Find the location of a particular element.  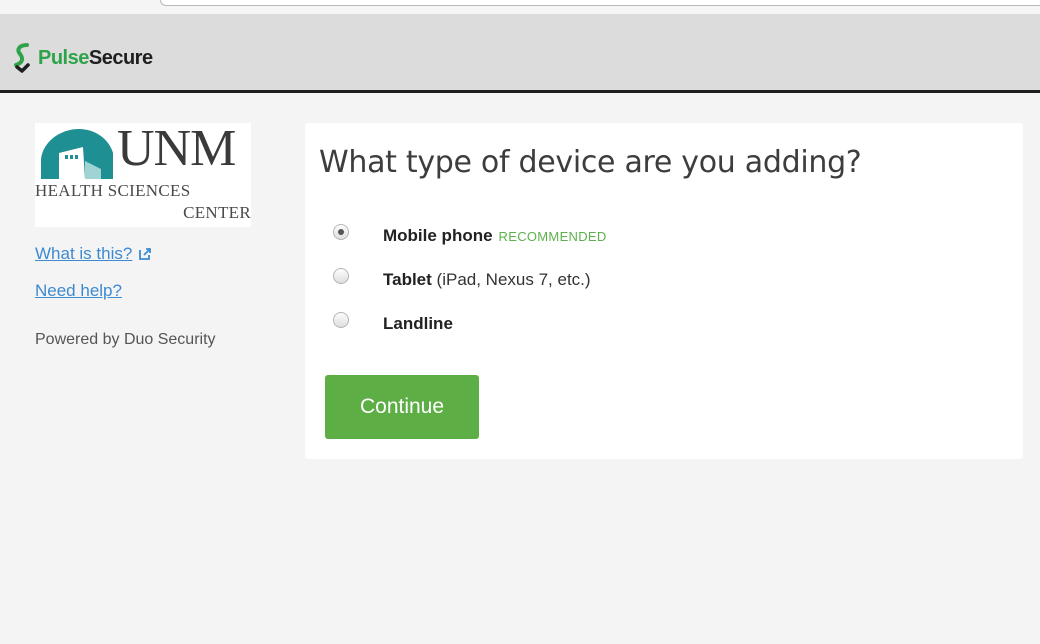

brand-name: PulseSecure is located at coordinates (95, 58).